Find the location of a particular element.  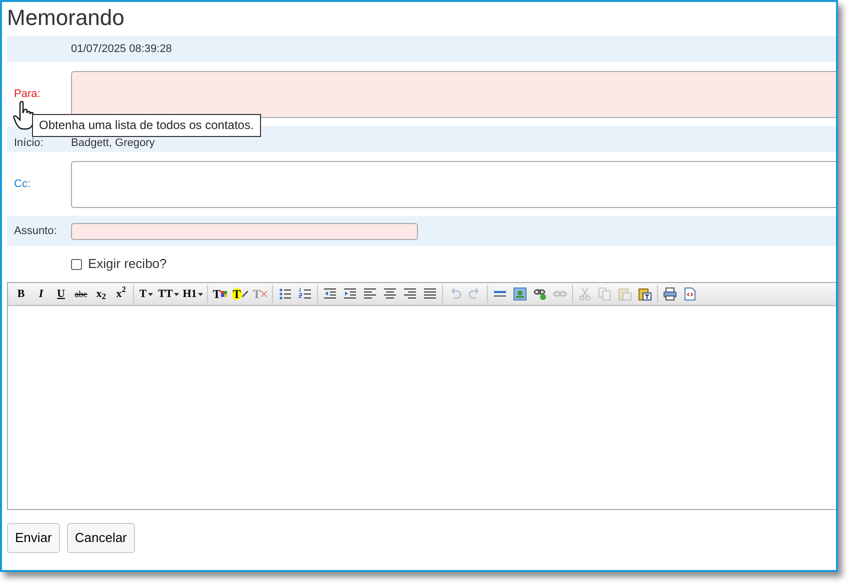

text-color-button: T is located at coordinates (220, 294).